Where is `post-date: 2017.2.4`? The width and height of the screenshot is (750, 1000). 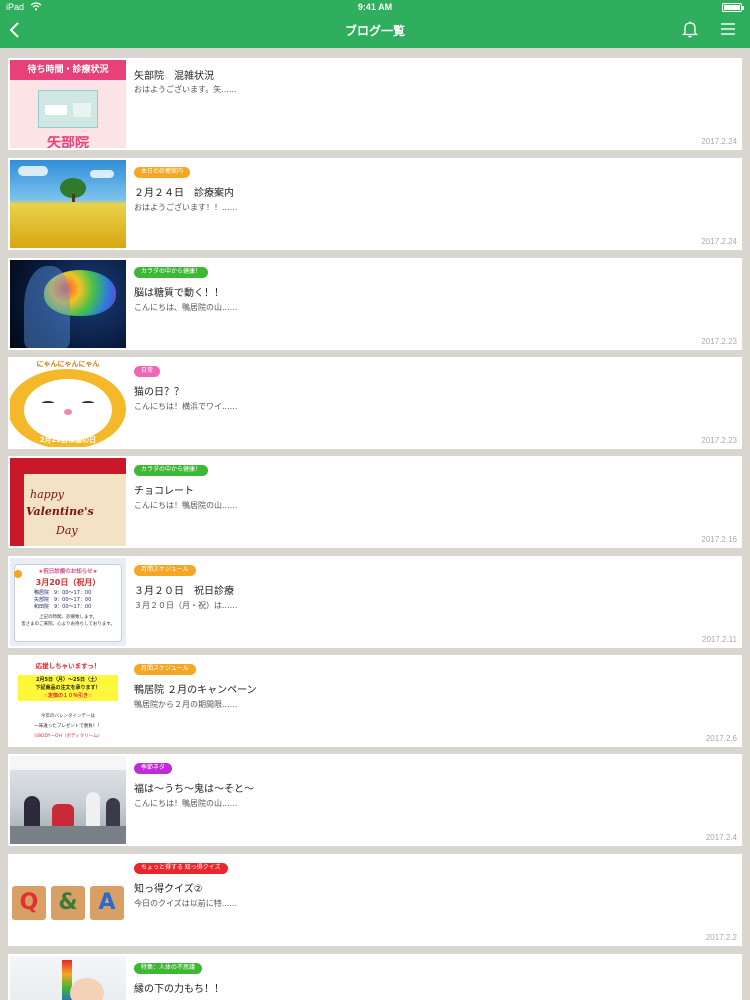 post-date: 2017.2.4 is located at coordinates (721, 837).